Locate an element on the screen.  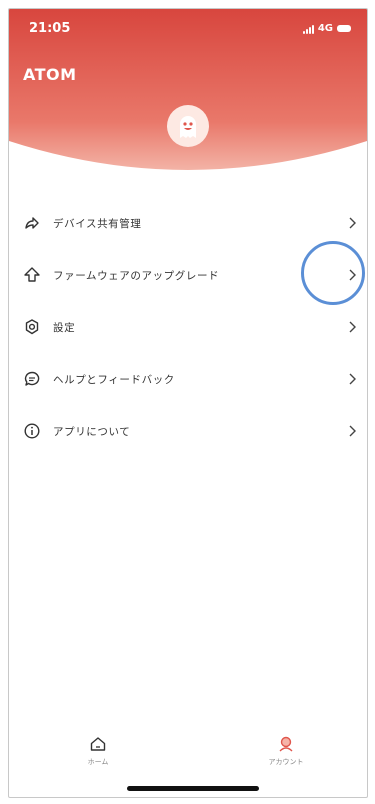
tab-home: ホーム is located at coordinates (98, 751).